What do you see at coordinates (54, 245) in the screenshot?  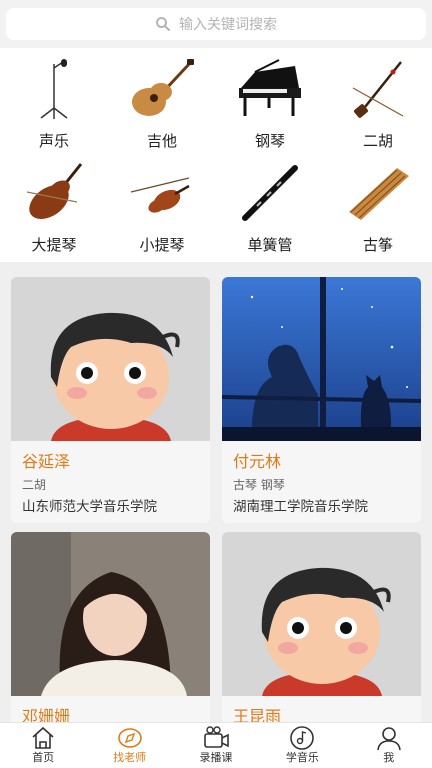 I see `category-label: 大提琴` at bounding box center [54, 245].